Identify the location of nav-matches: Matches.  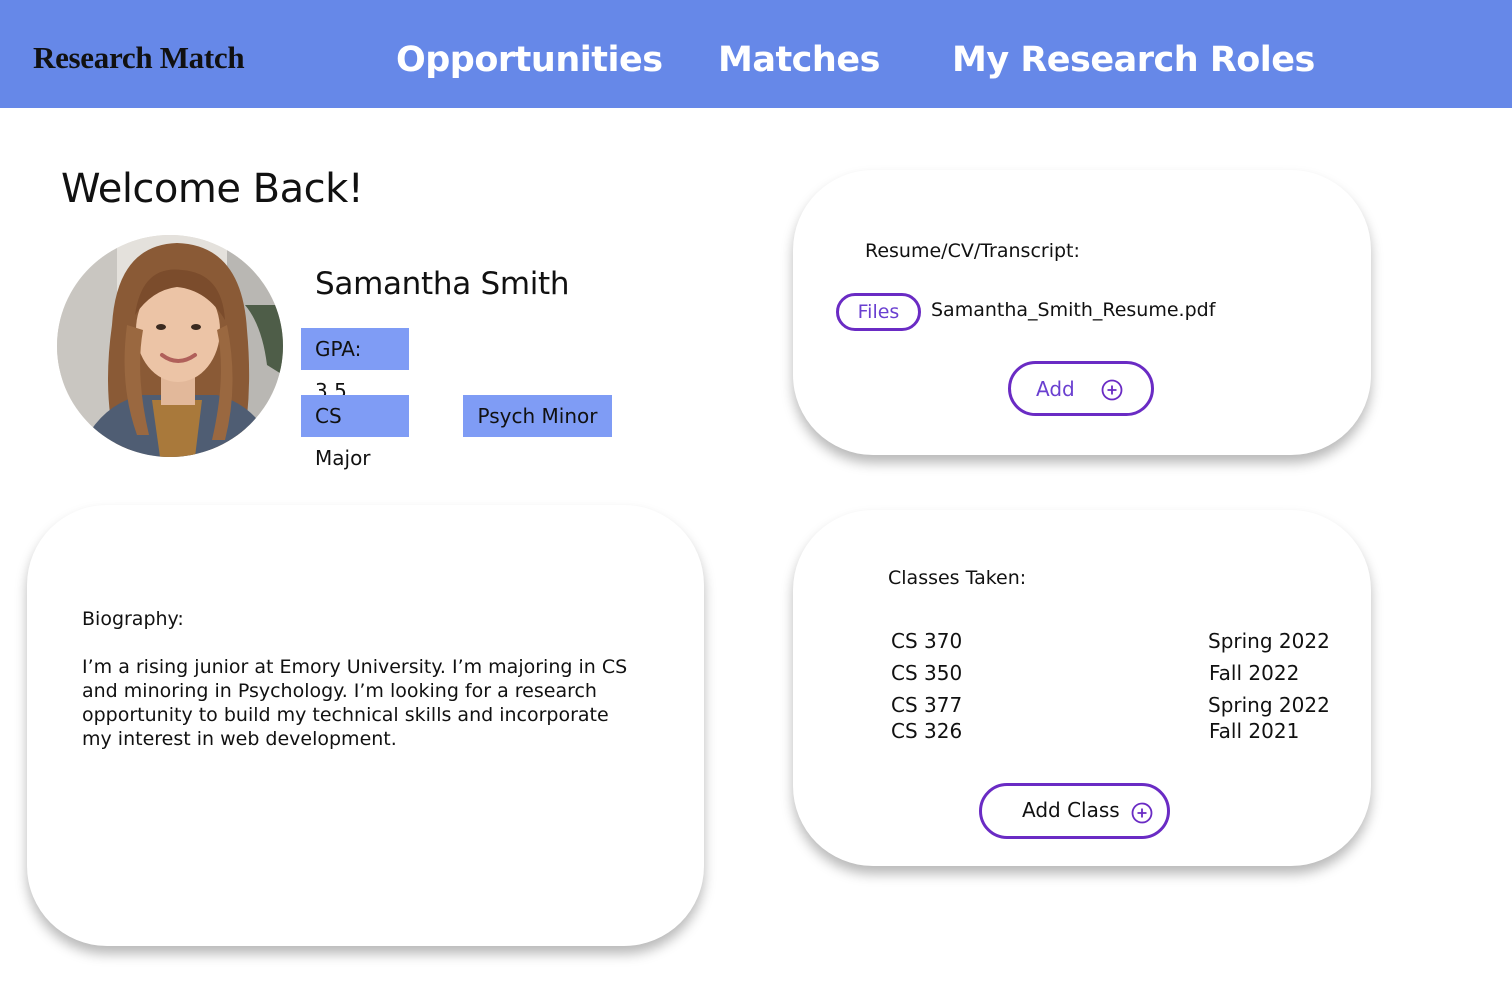
(799, 60).